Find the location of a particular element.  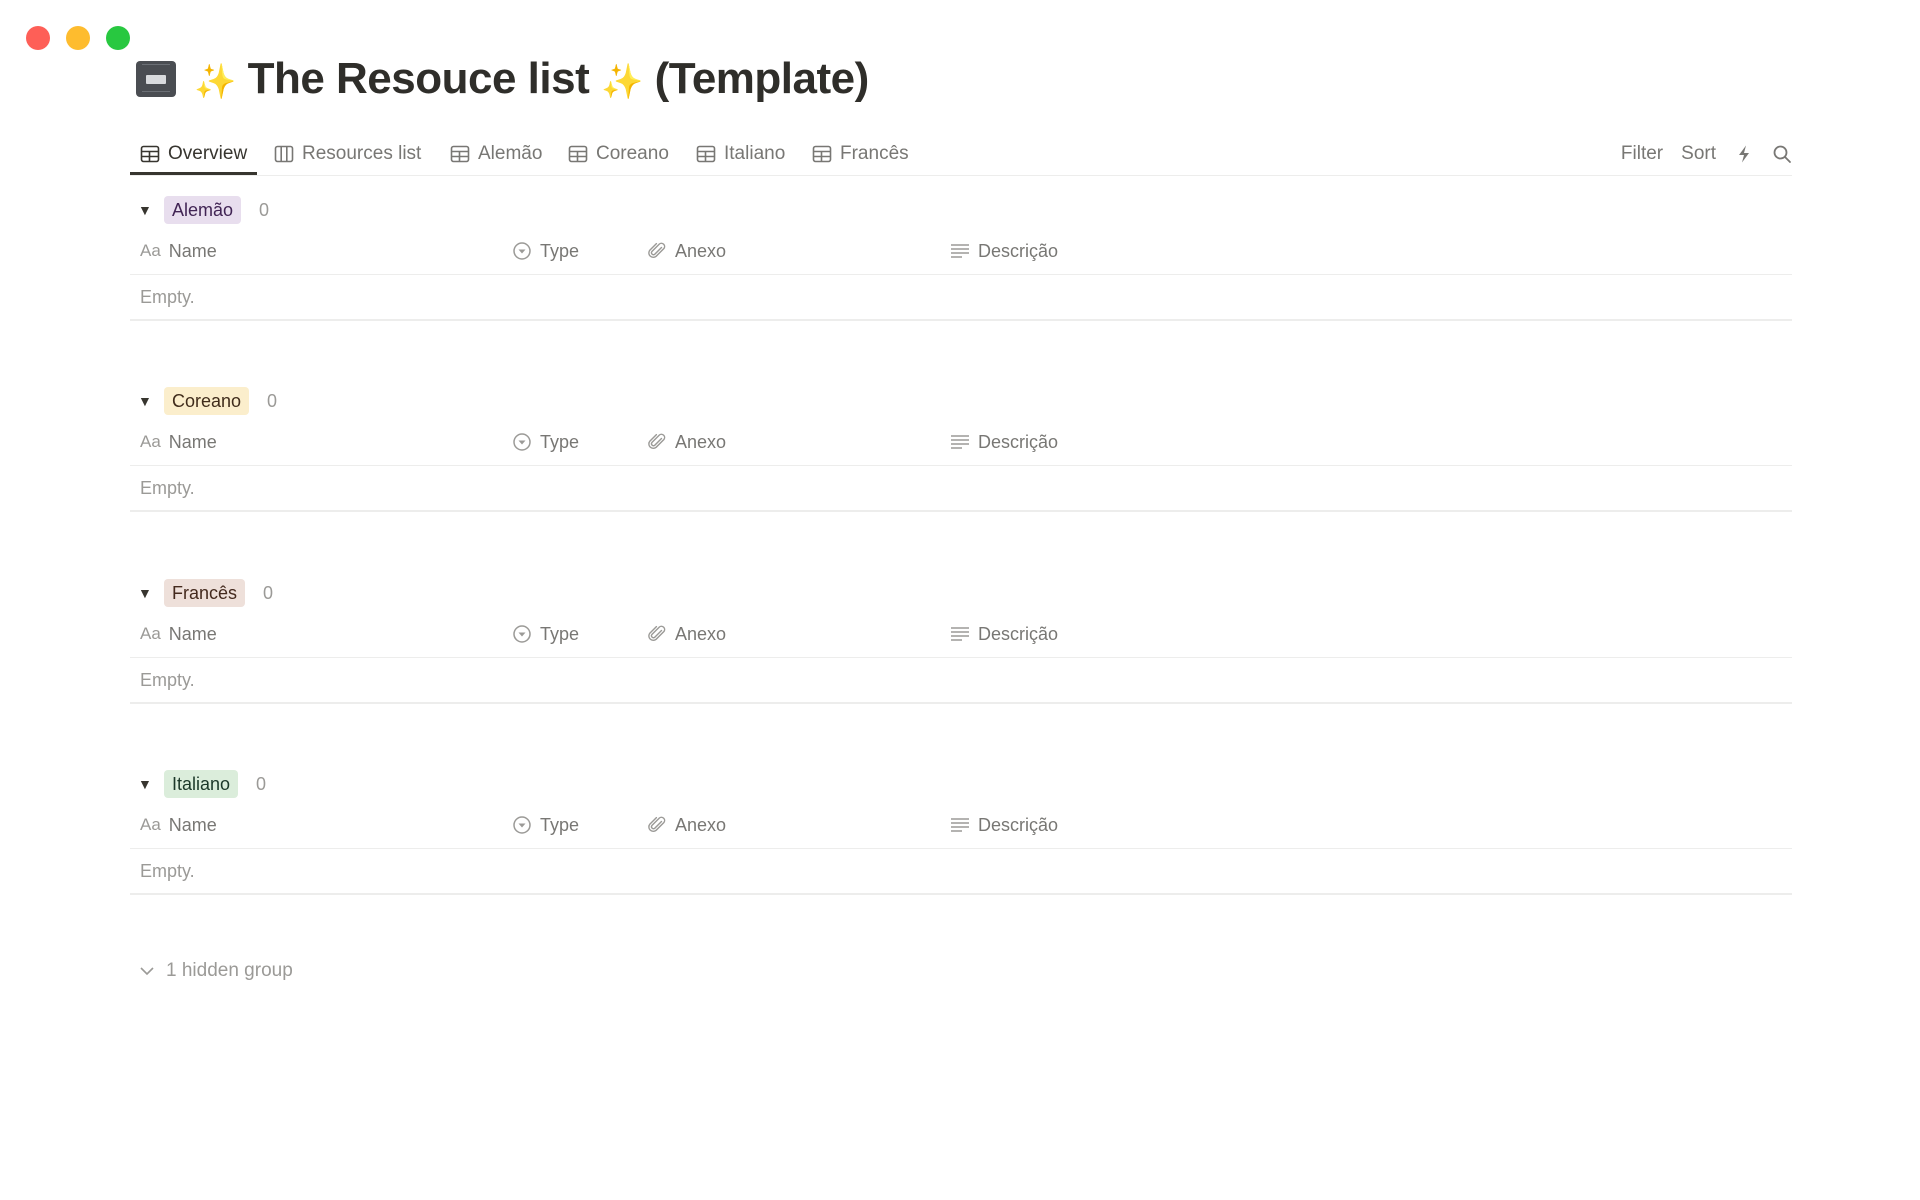

view-toolbar: Filter Sort is located at coordinates (1706, 154).